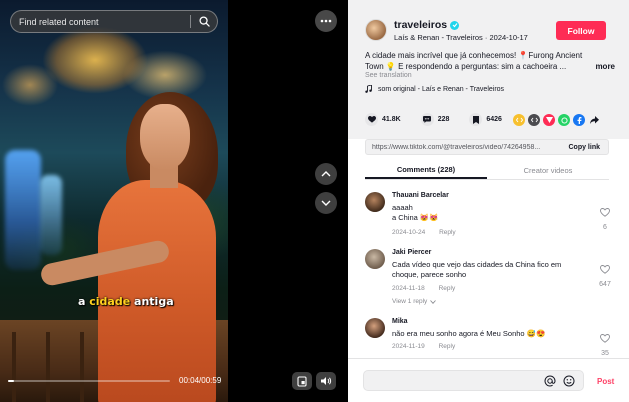 The width and height of the screenshot is (629, 402). I want to click on comment-like-count: 647, so click(605, 284).